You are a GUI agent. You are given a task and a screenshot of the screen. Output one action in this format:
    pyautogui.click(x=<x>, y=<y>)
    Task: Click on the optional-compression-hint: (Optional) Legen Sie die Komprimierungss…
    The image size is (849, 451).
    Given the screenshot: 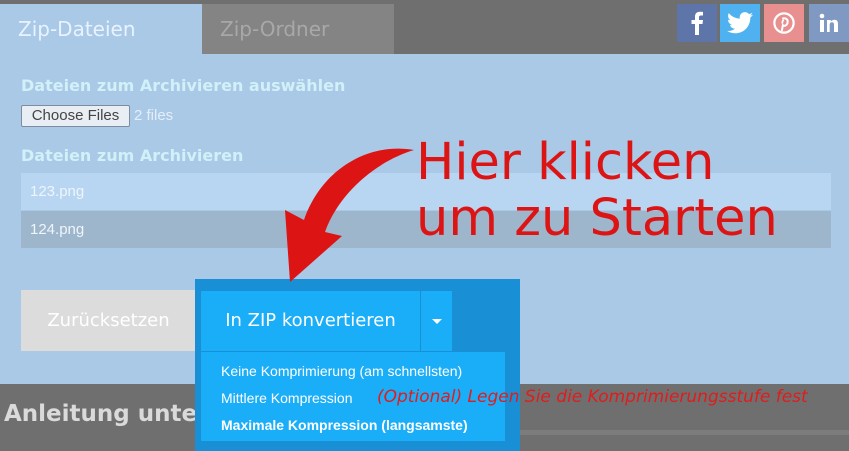 What is the action you would take?
    pyautogui.click(x=592, y=397)
    